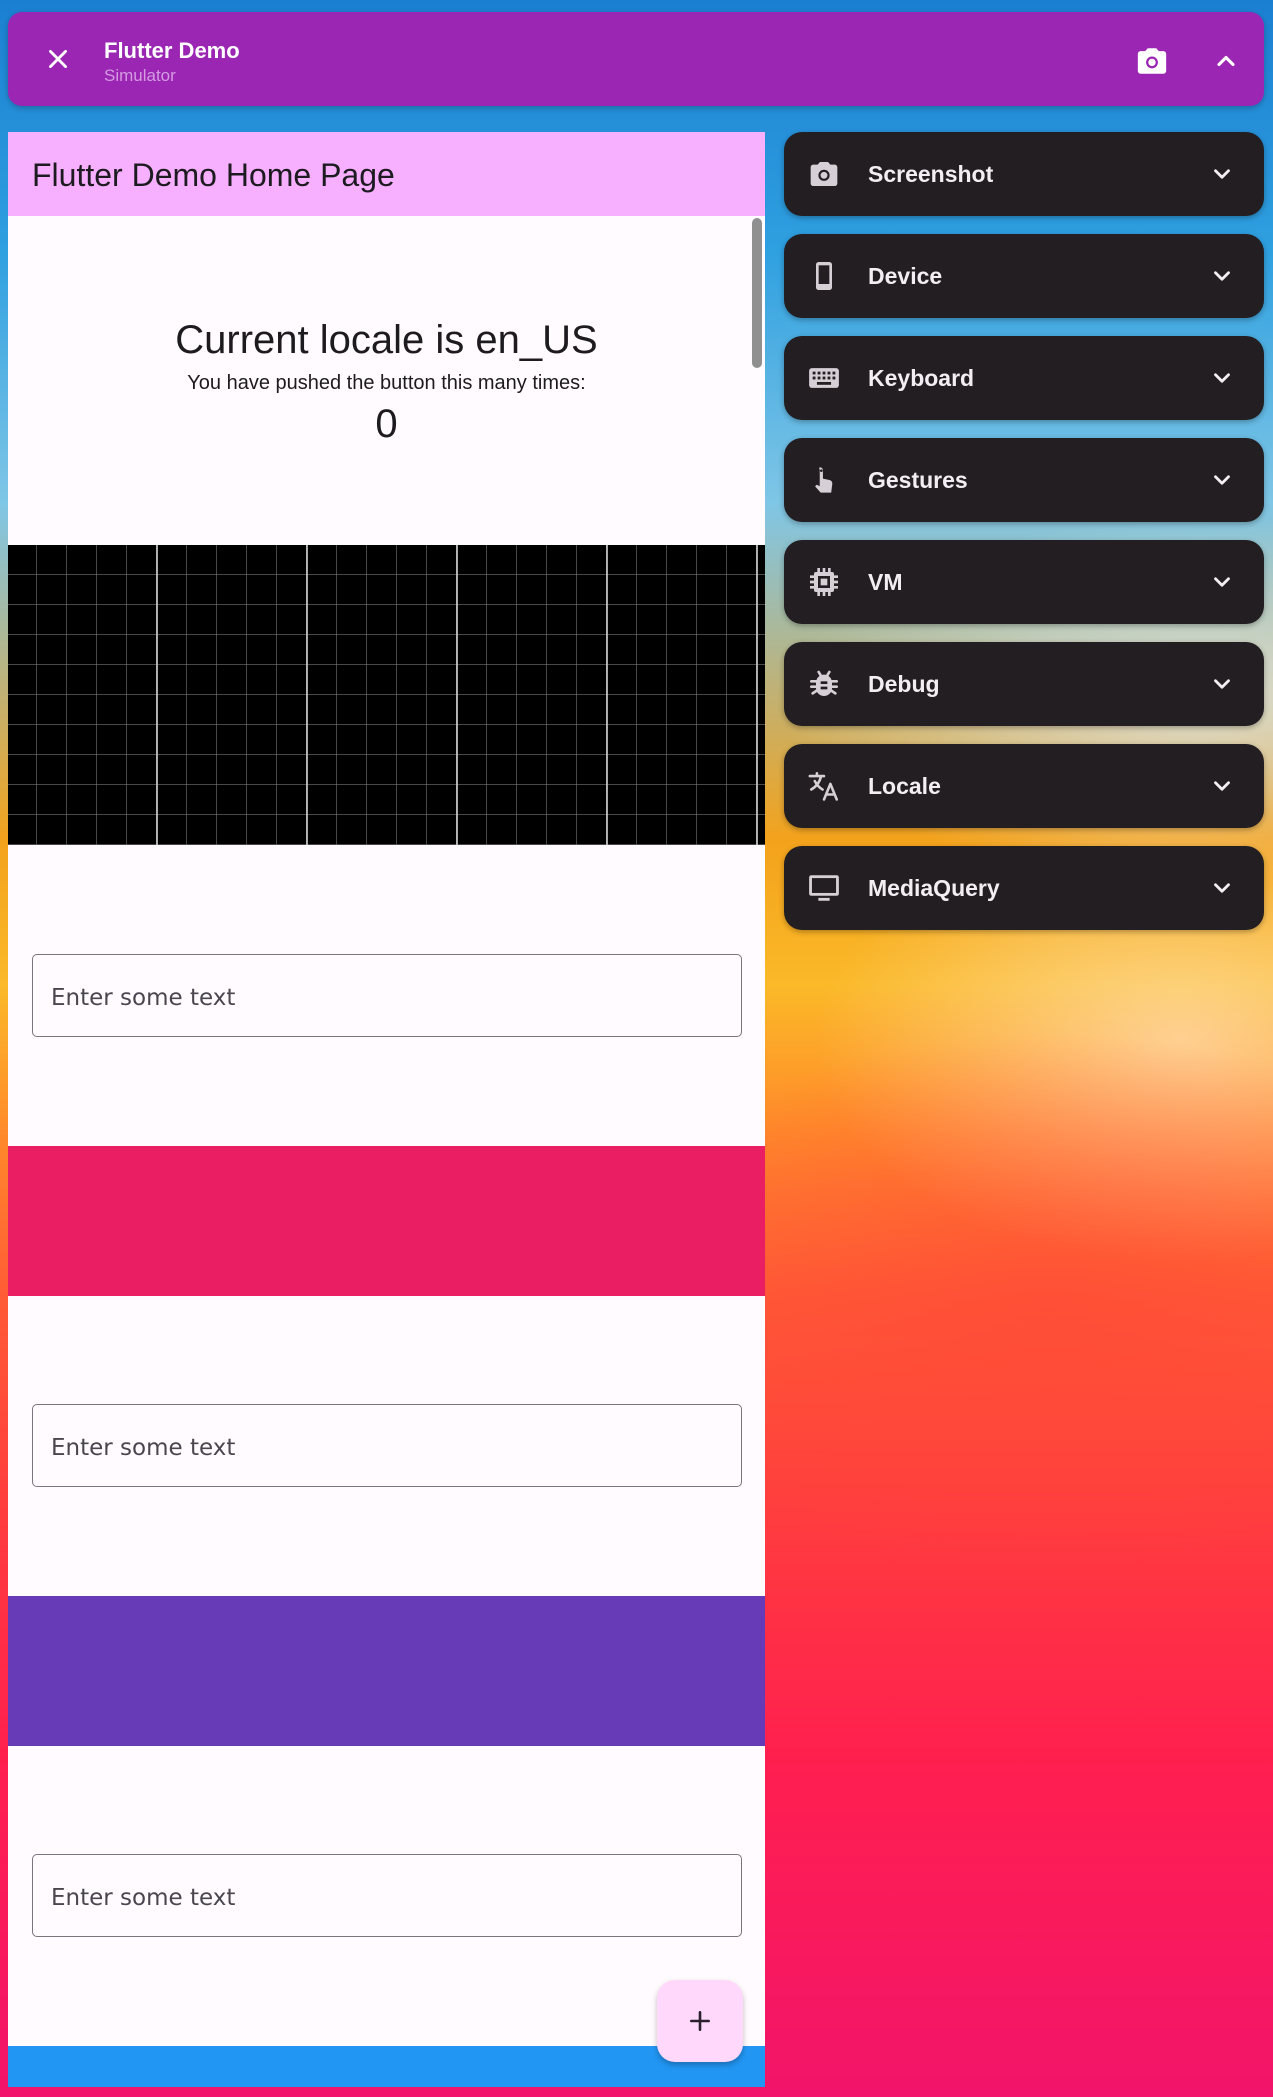 Image resolution: width=1273 pixels, height=2097 pixels. What do you see at coordinates (1024, 276) in the screenshot?
I see `panel-device: Device` at bounding box center [1024, 276].